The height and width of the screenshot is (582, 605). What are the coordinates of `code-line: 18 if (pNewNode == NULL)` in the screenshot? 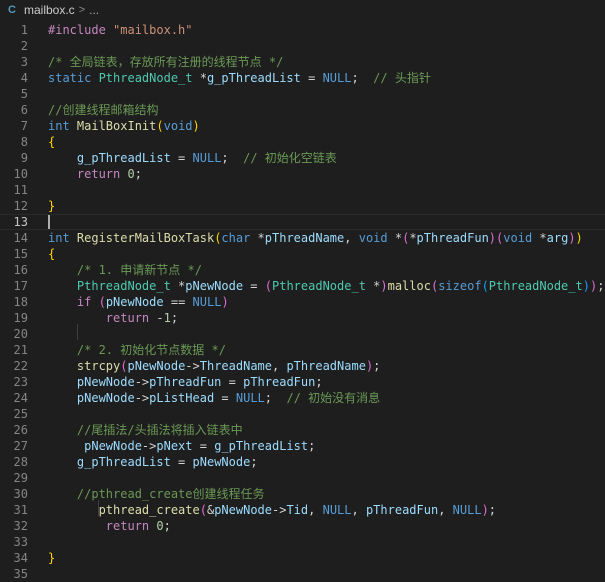 It's located at (302, 302).